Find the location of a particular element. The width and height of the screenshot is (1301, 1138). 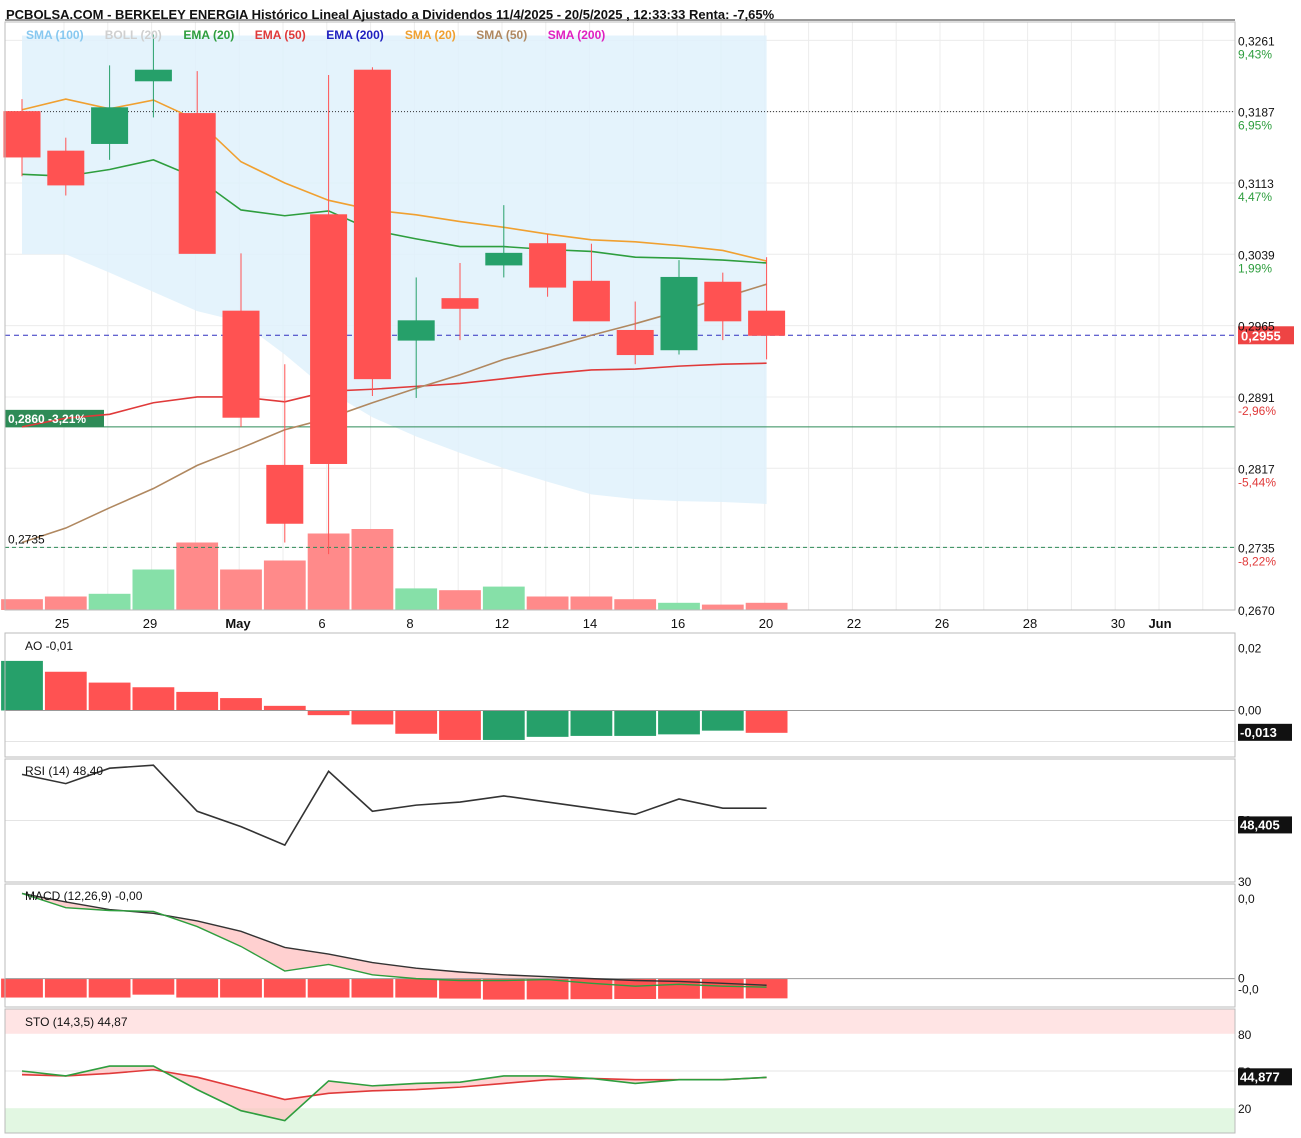

macd-area is located at coordinates (394, 940).